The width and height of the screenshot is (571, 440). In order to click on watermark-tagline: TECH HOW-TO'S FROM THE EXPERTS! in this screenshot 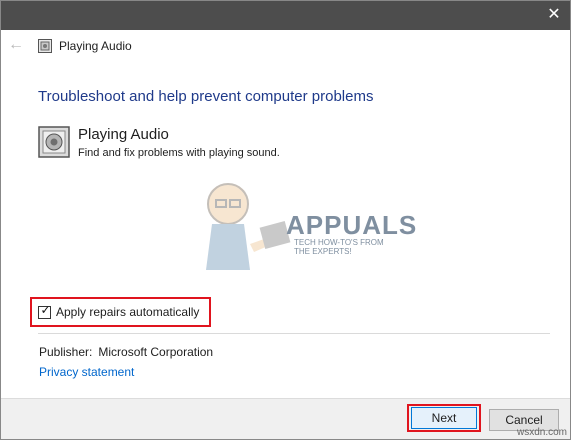, I will do `click(339, 247)`.